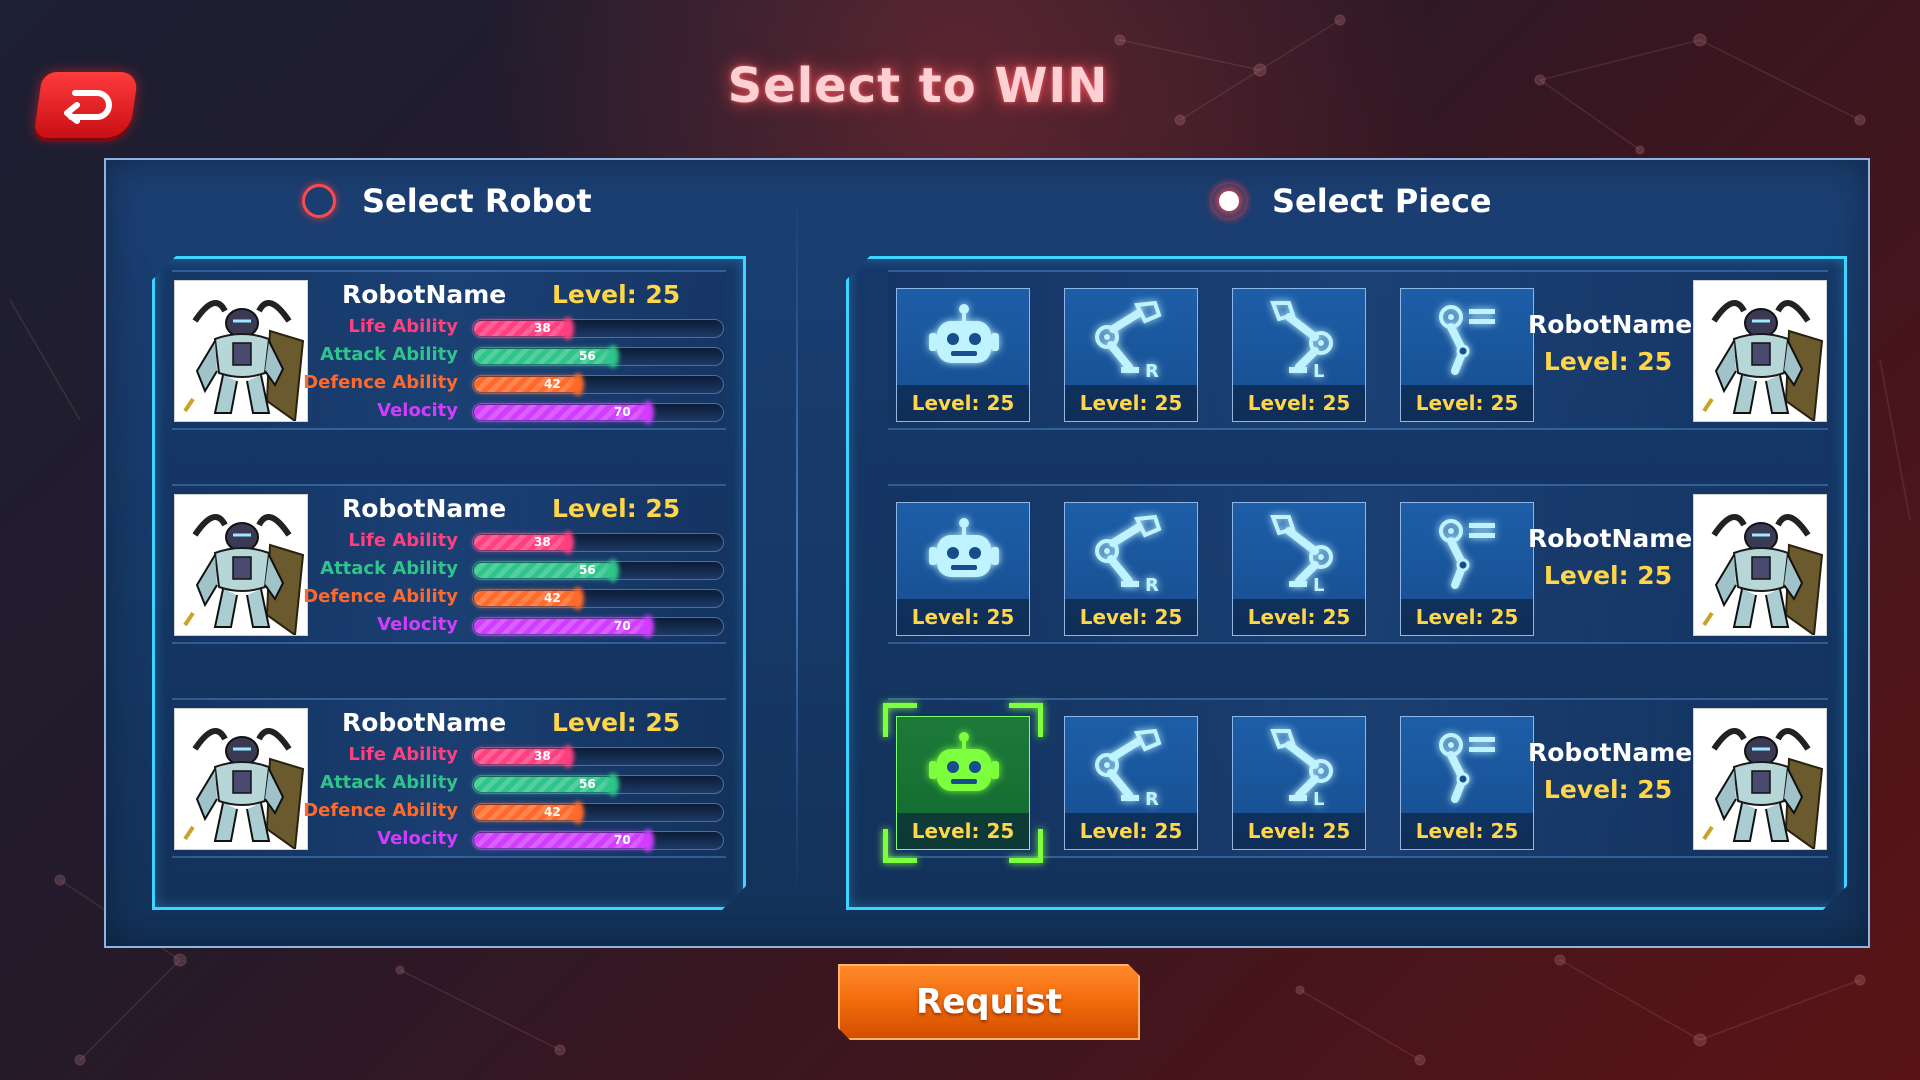  I want to click on select-robot-label: Select Robot, so click(477, 201).